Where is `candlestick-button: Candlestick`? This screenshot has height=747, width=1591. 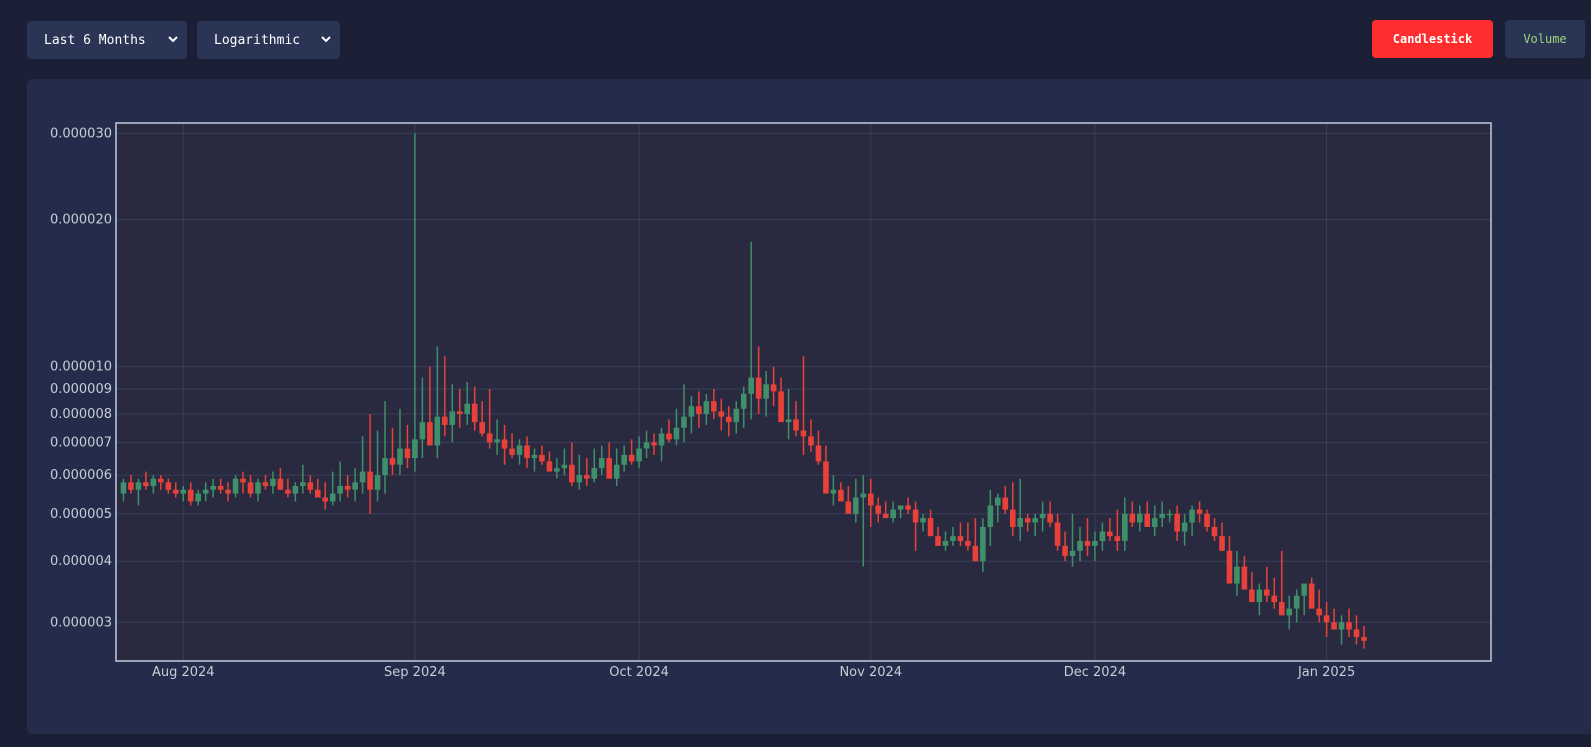
candlestick-button: Candlestick is located at coordinates (1432, 39).